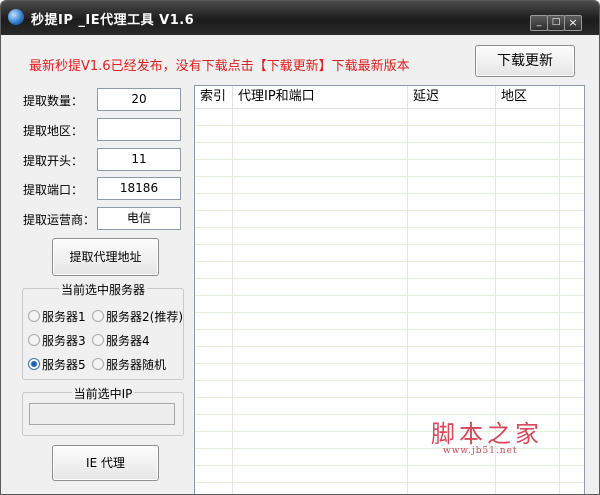 Image resolution: width=600 pixels, height=495 pixels. I want to click on watermark: 脚本之家 www.jb51.net, so click(487, 435).